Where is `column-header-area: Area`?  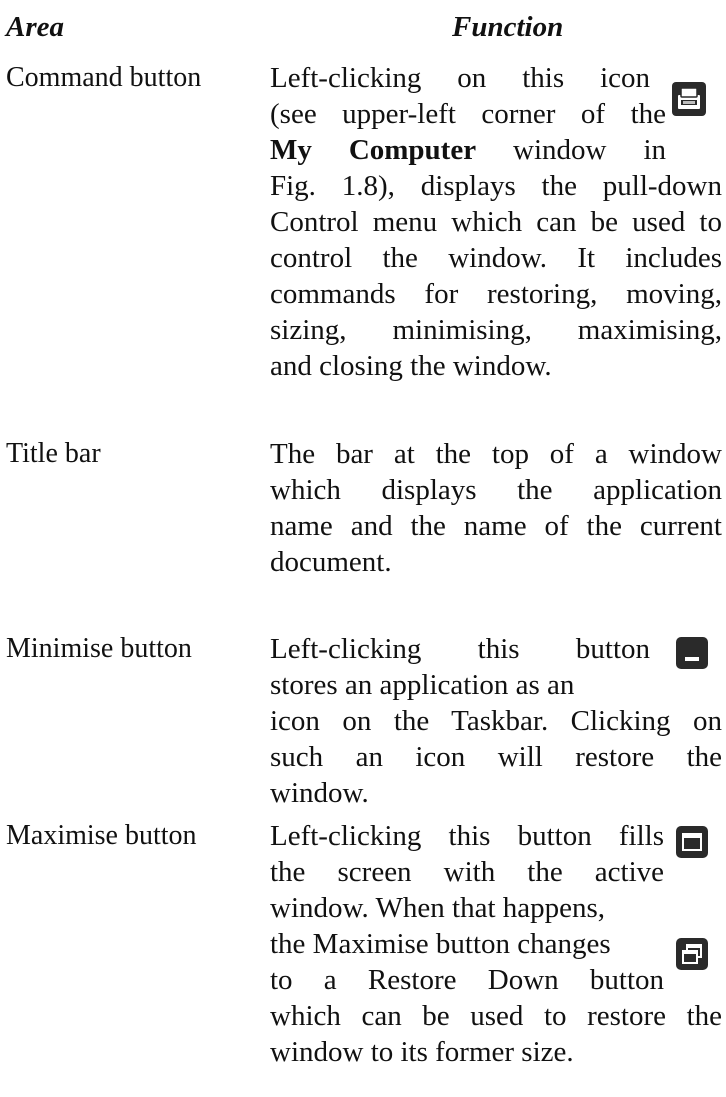
column-header-area: Area is located at coordinates (35, 27).